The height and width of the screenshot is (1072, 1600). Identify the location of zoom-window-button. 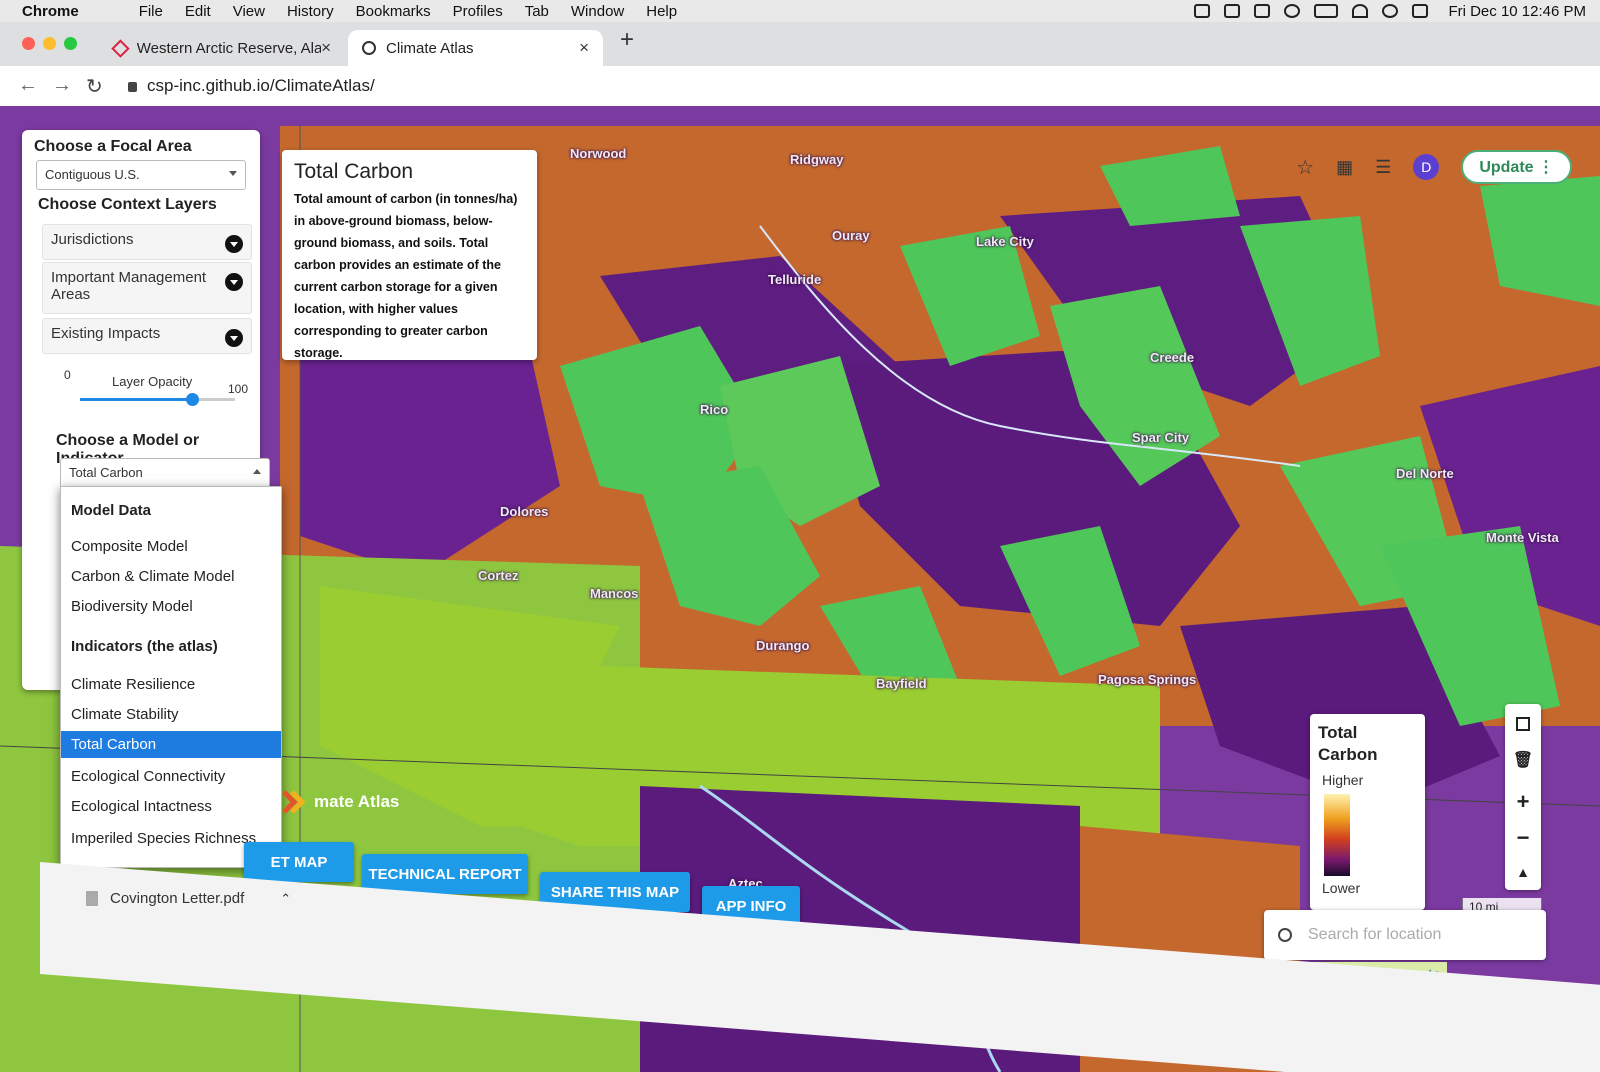
(70, 43).